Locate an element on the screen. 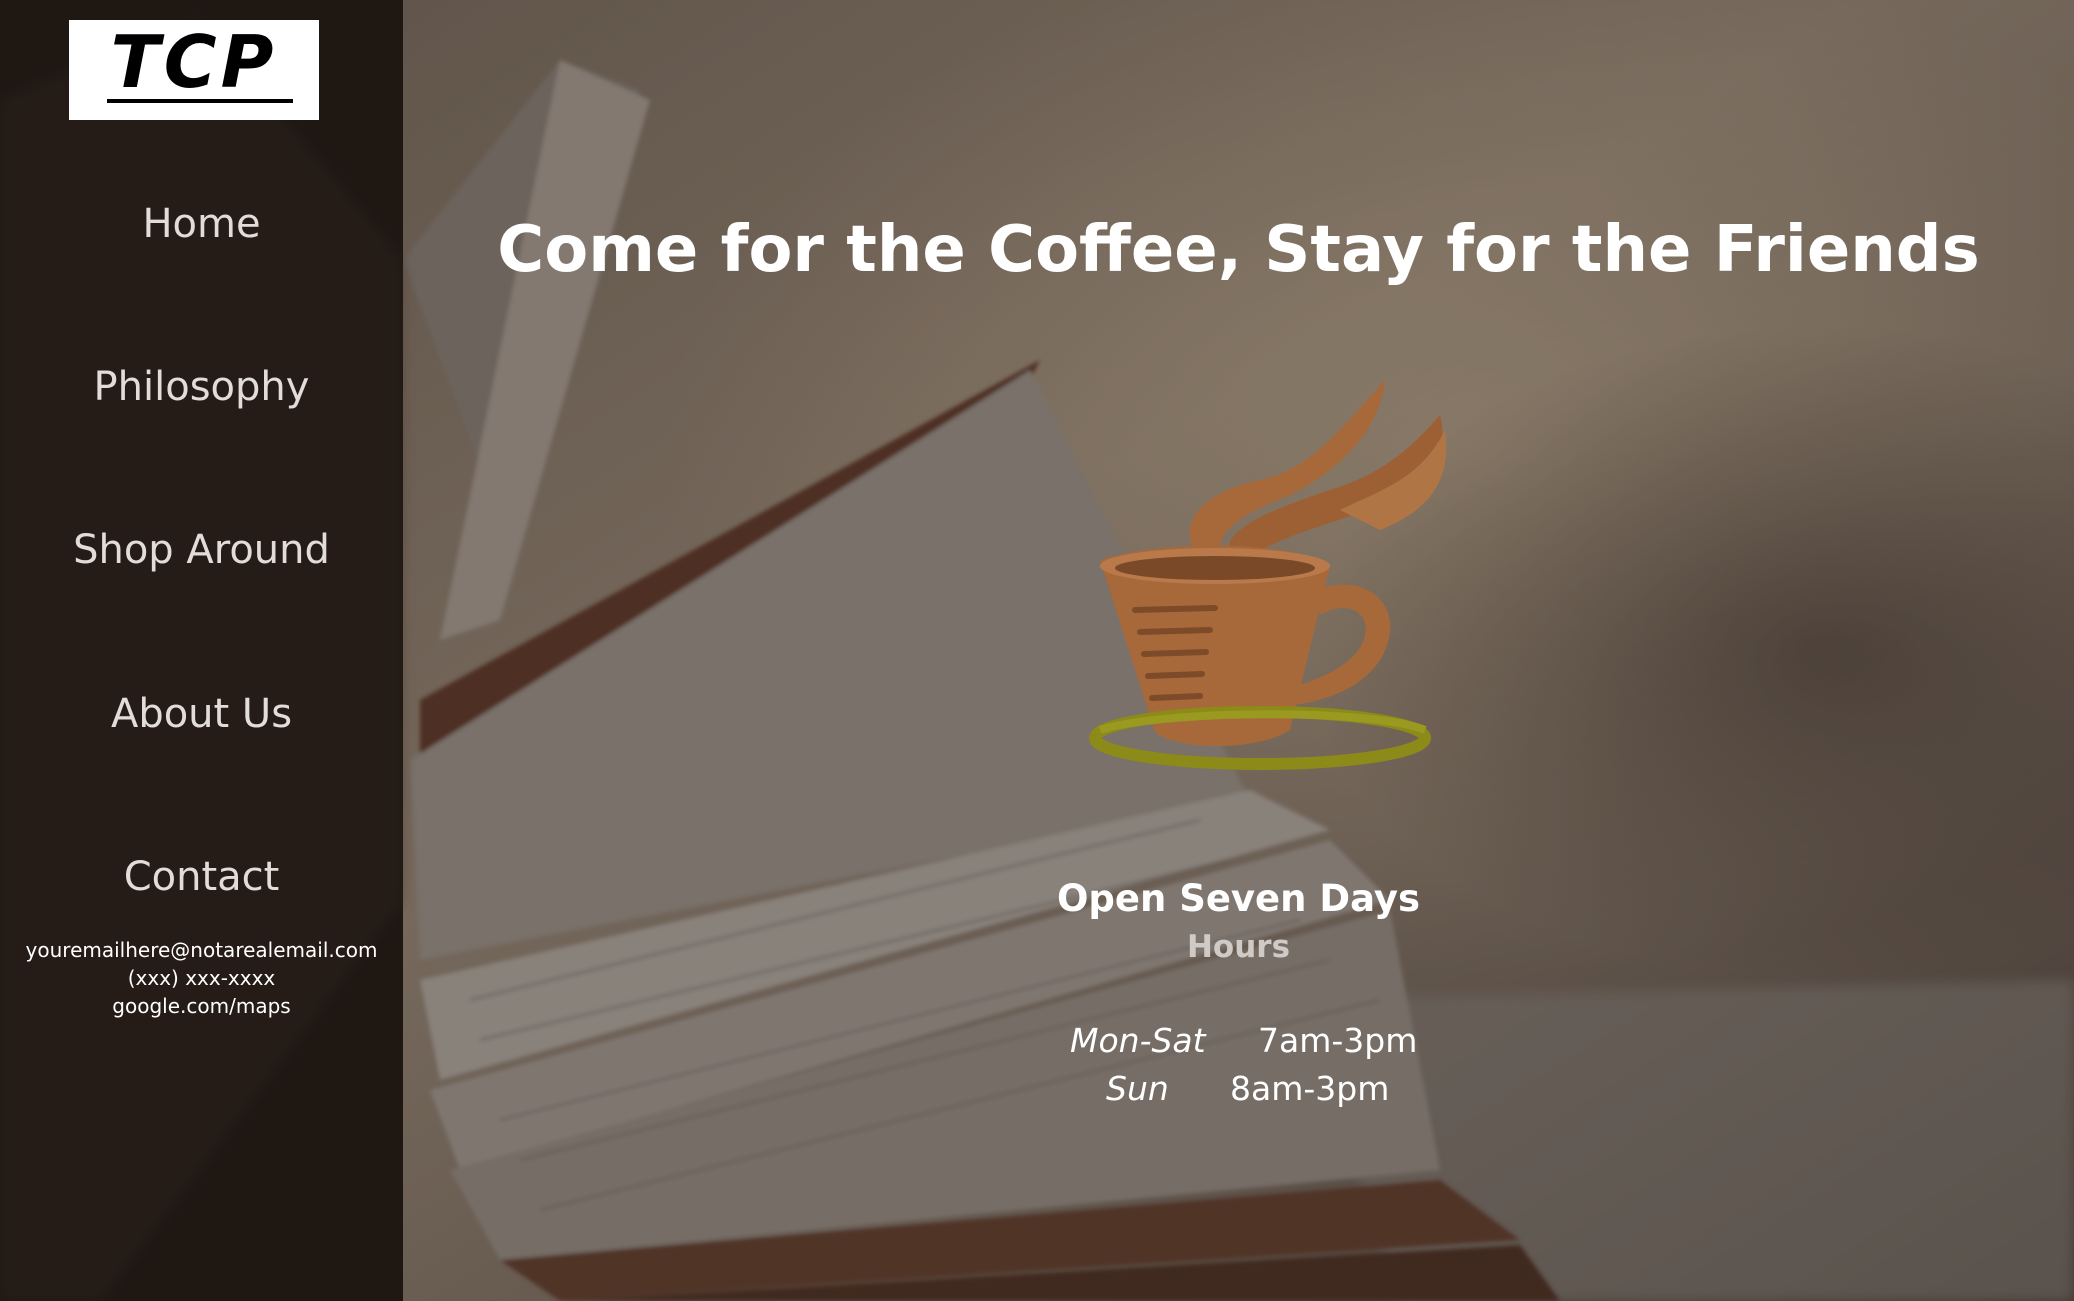  logo-underline is located at coordinates (200, 101).